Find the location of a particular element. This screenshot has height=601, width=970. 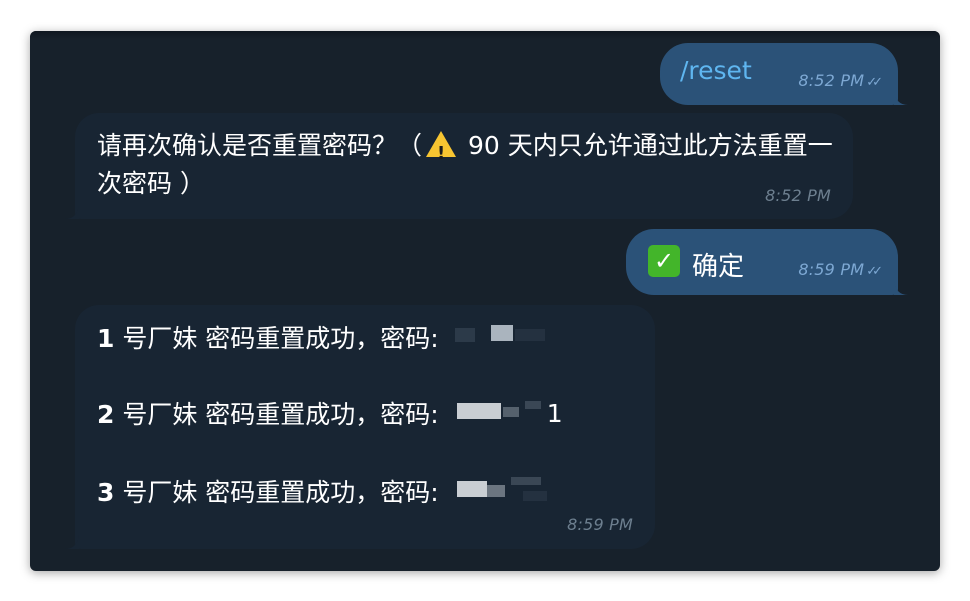

message-bubble-outgoing: ✓ 确定 8:59 PM ✓✓ is located at coordinates (767, 262).